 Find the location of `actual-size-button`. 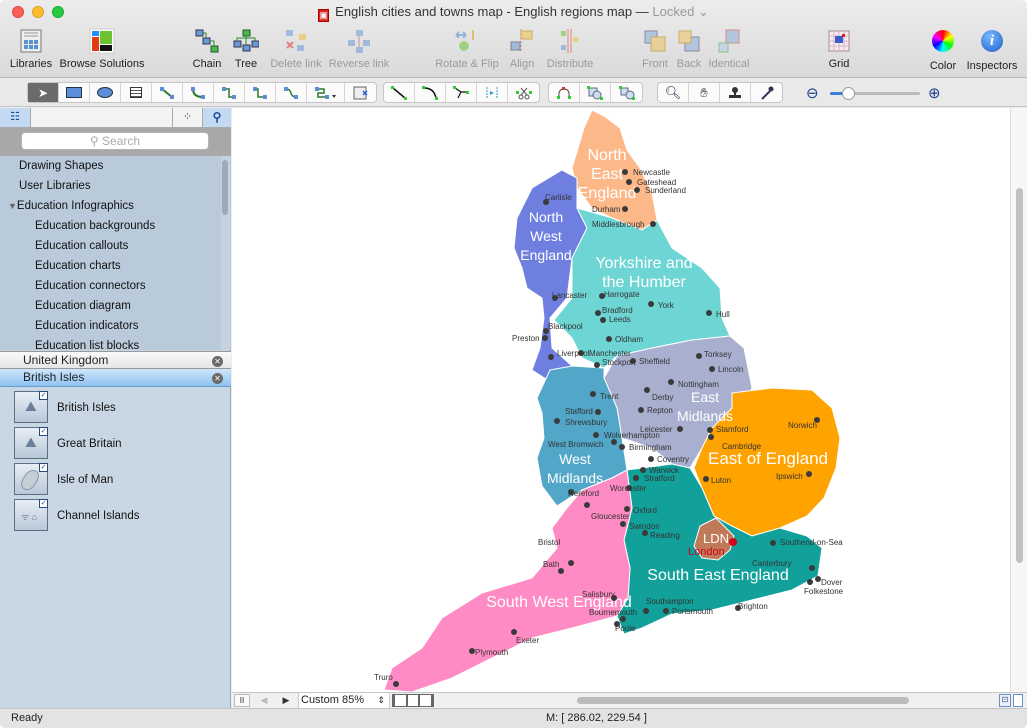

actual-size-button is located at coordinates (1018, 700).